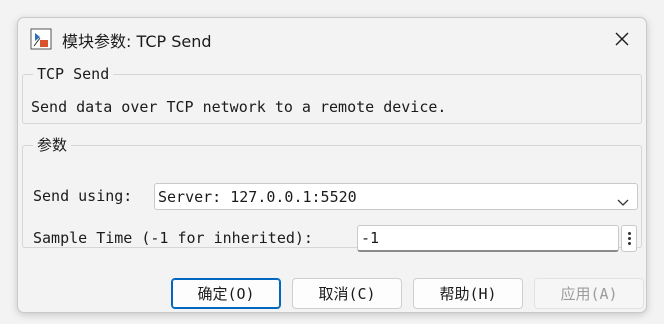  Describe the element at coordinates (173, 238) in the screenshot. I see `sample-time-label: Sample Time (-1 for inherited):` at that location.